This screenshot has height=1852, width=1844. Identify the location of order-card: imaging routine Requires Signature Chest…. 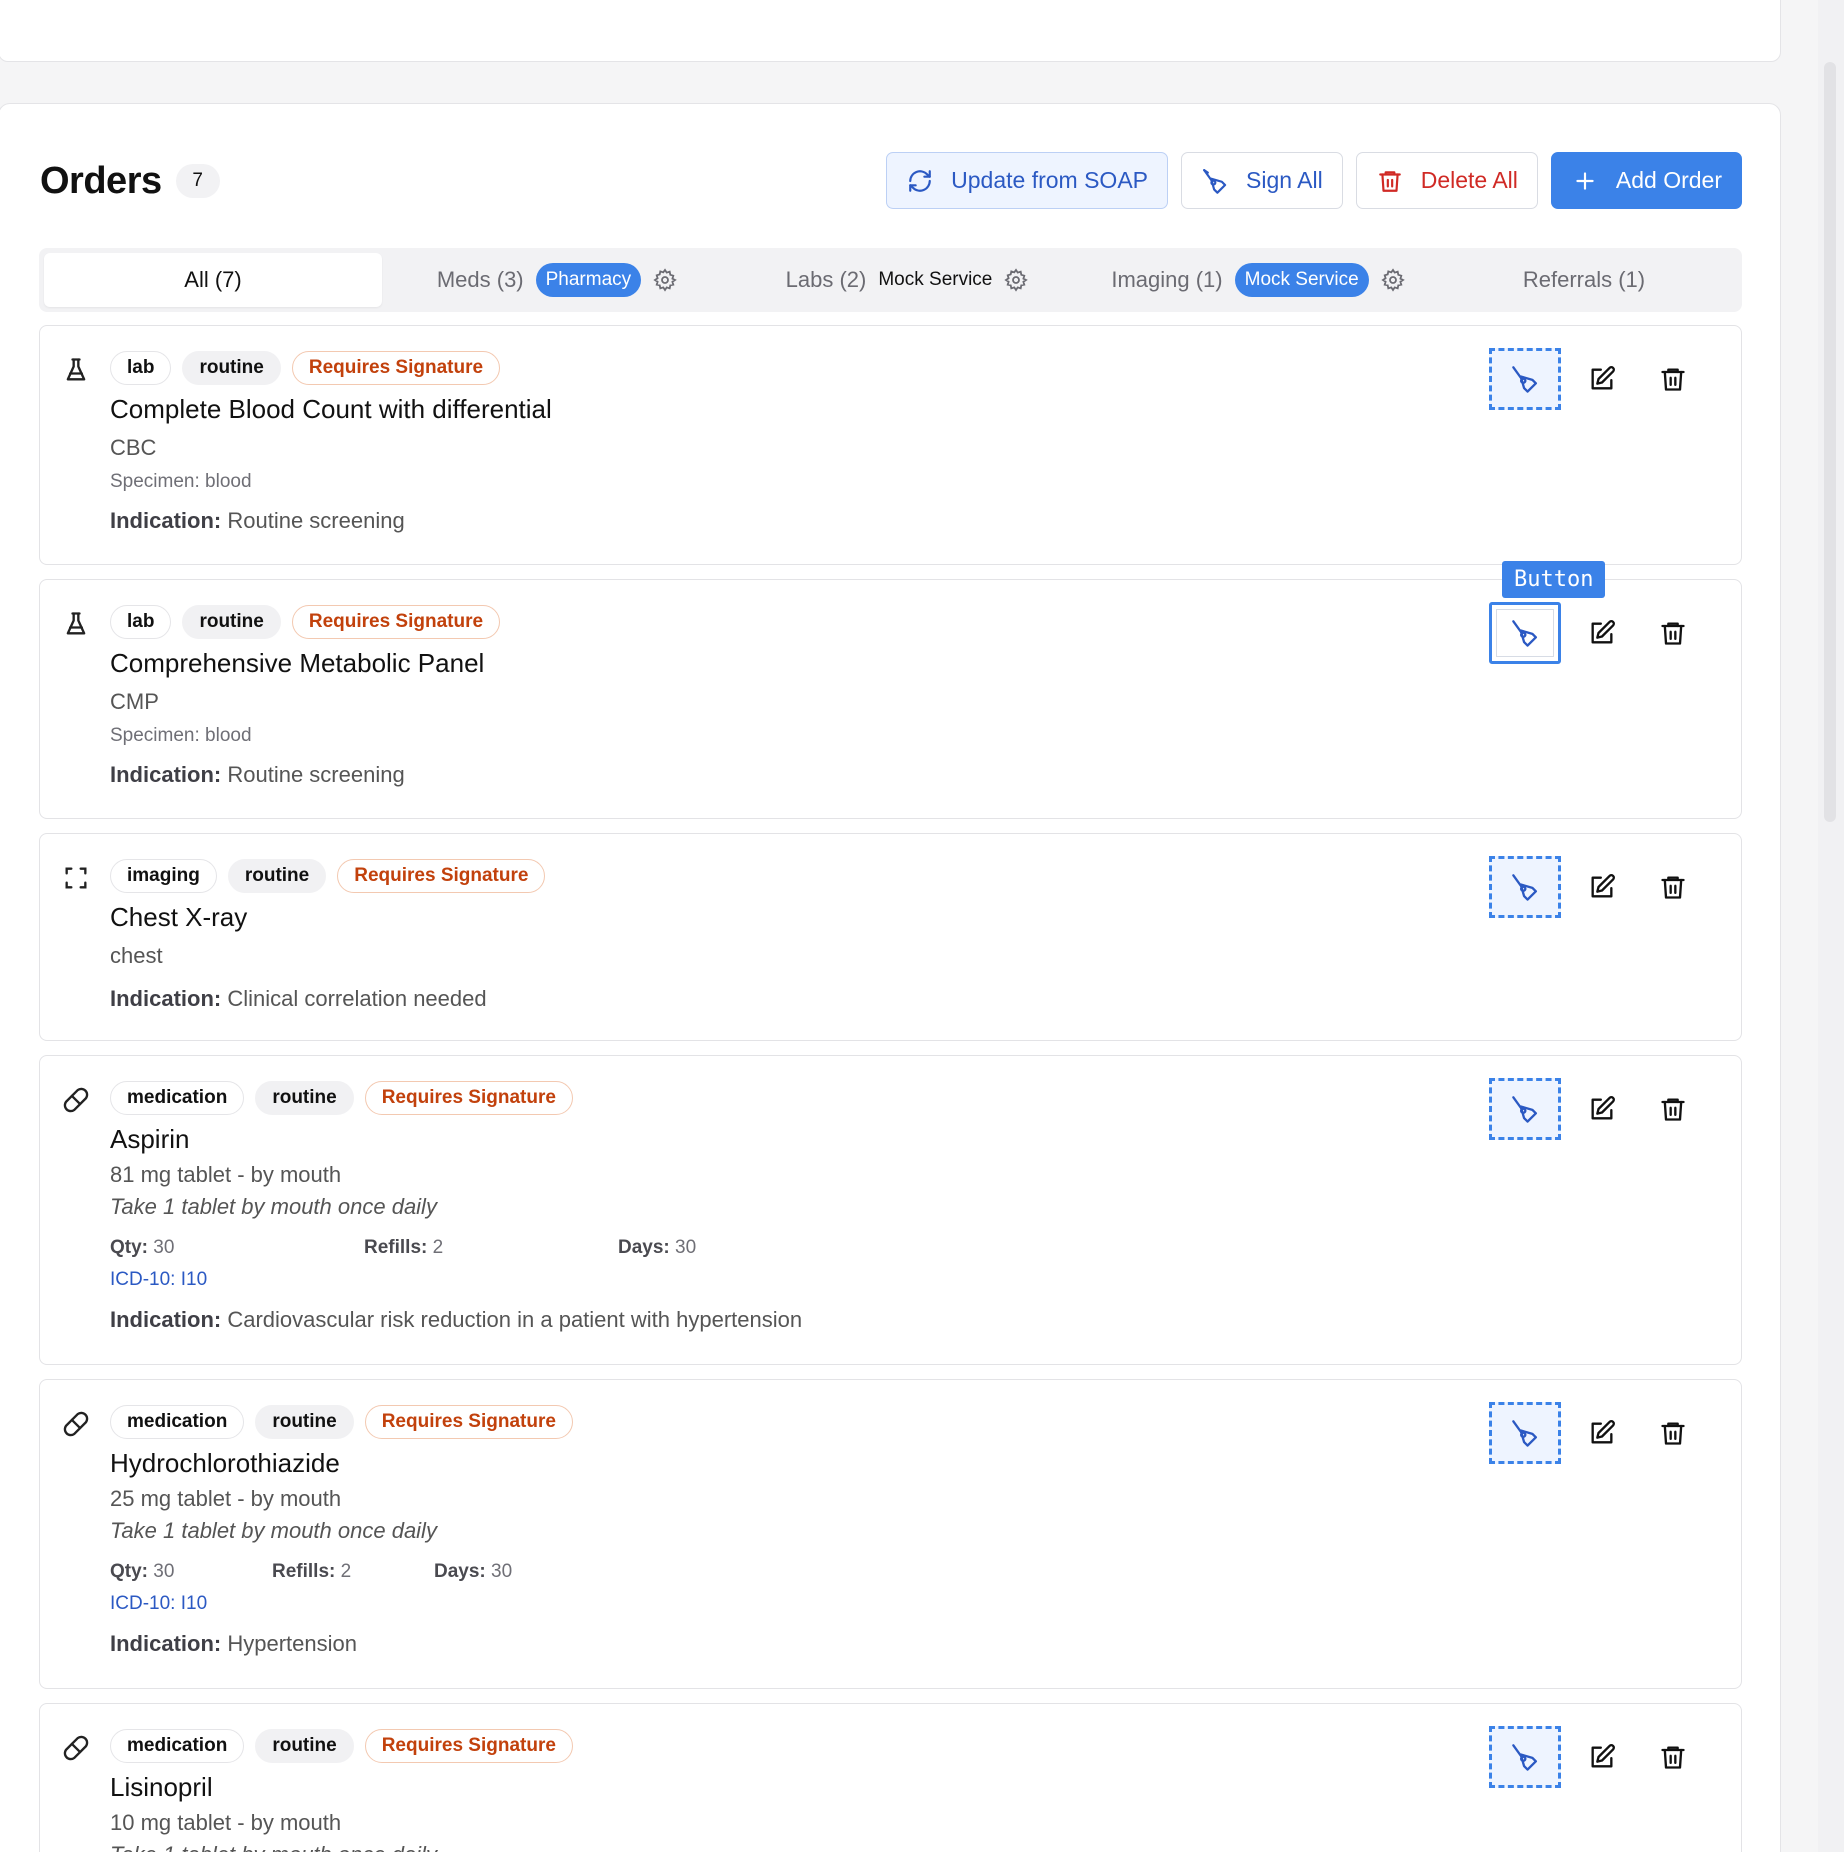
(890, 937).